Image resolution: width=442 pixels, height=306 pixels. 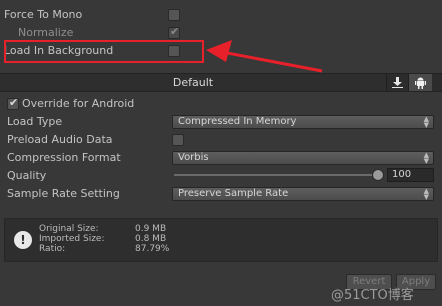 I want to click on sample-rate-dropdown: Preserve Sample Rate ▲ ▼, so click(x=303, y=194).